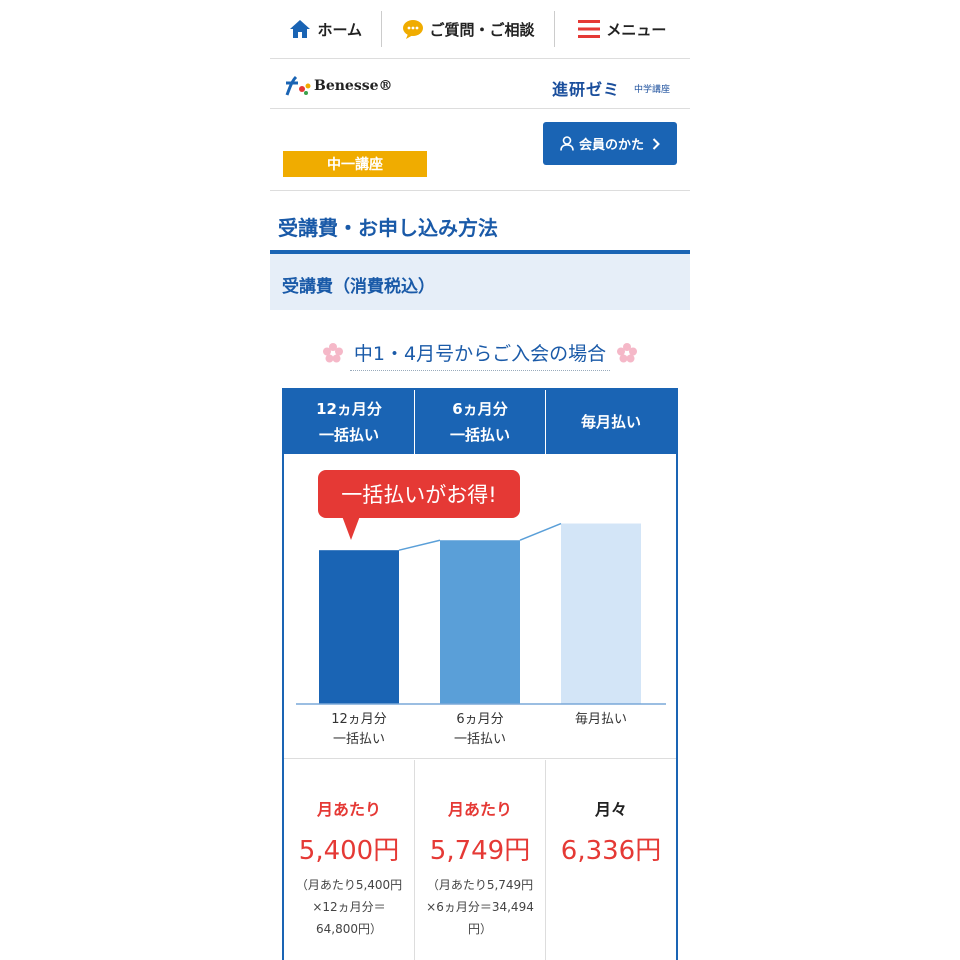 This screenshot has height=960, width=960. I want to click on page-title: 受講費・お申し込み方法, so click(388, 228).